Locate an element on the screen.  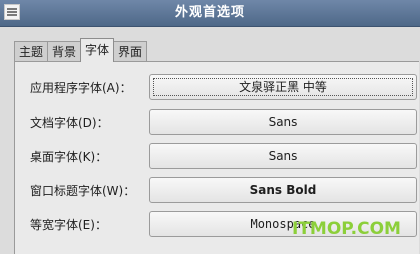
tab-interface: 界面 is located at coordinates (130, 51).